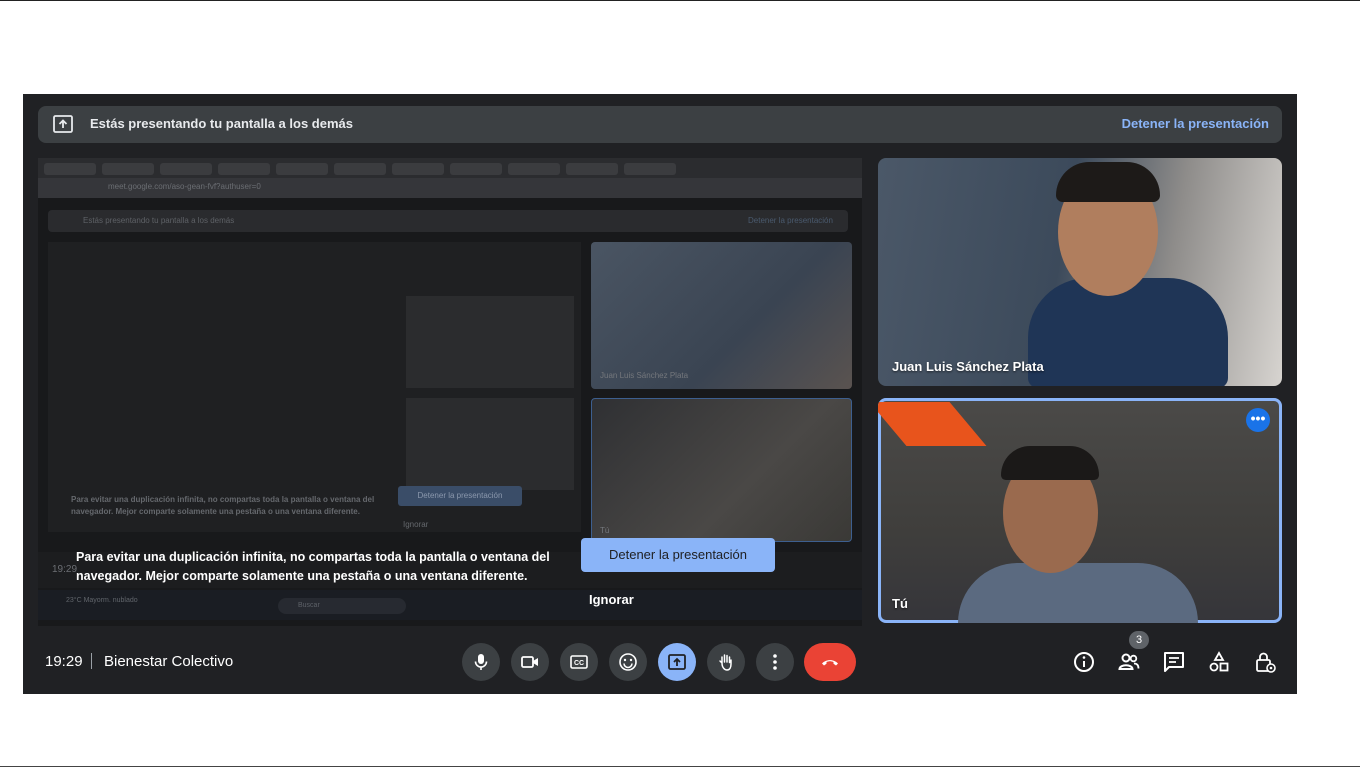 Image resolution: width=1360 pixels, height=768 pixels. What do you see at coordinates (64, 661) in the screenshot?
I see `meeting-time: 19:29` at bounding box center [64, 661].